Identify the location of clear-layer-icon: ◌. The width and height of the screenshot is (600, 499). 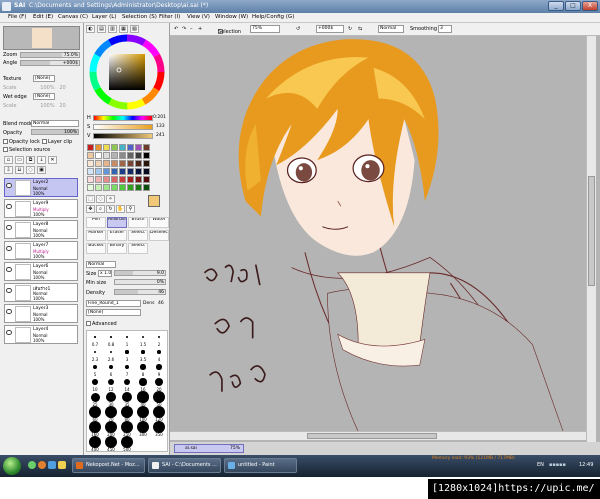
(30, 170).